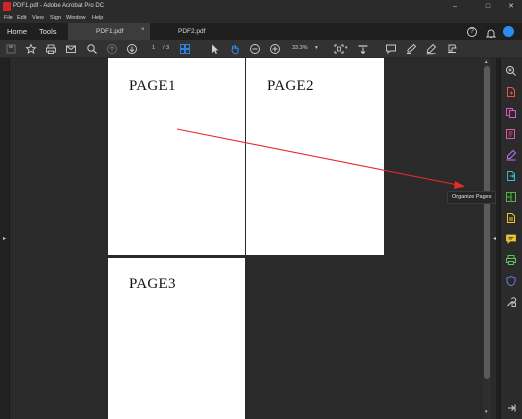 The width and height of the screenshot is (522, 419). Describe the element at coordinates (486, 412) in the screenshot. I see `scroll-down-arrow: ▾` at that location.